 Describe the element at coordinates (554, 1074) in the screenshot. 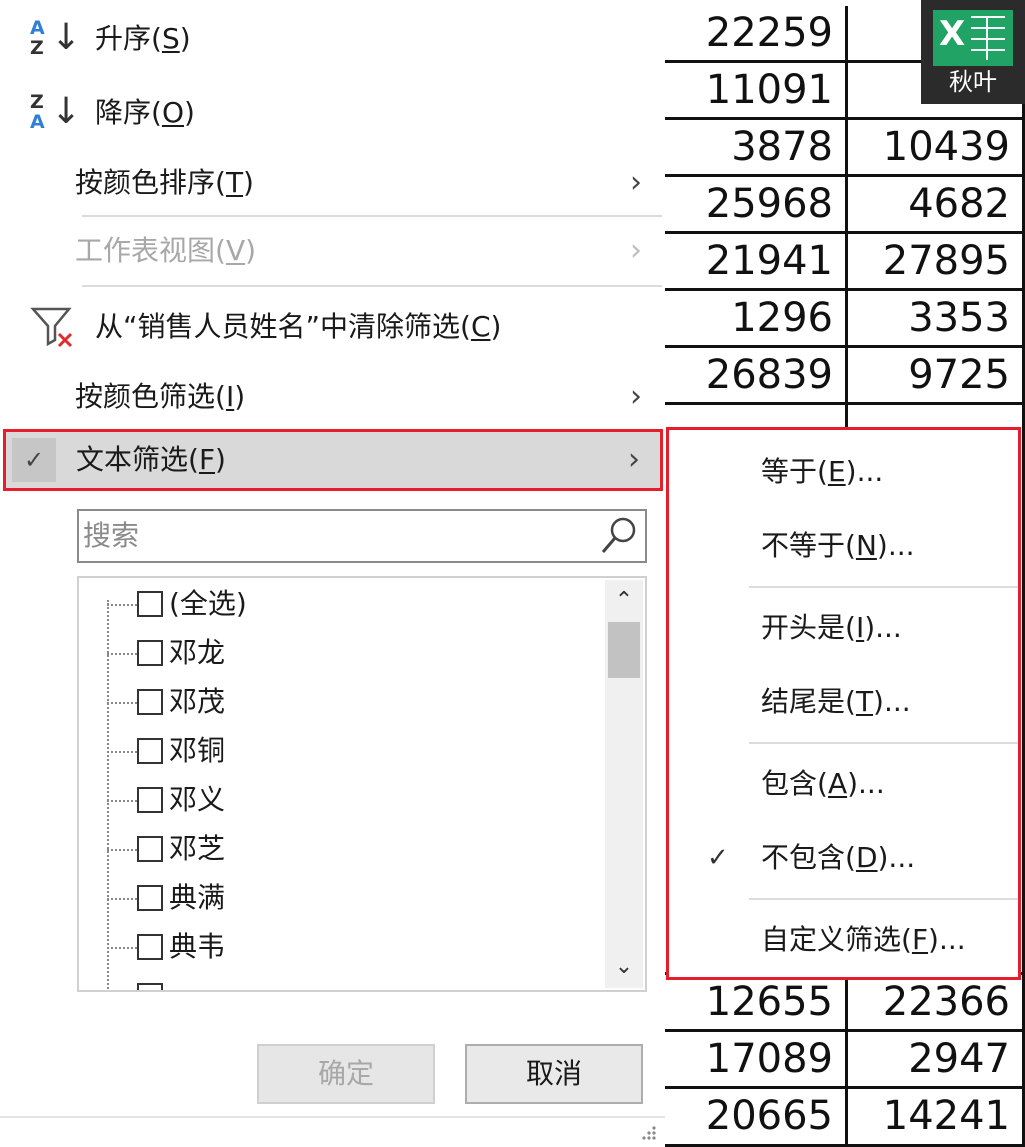

I see `cancel-button: 取消` at that location.